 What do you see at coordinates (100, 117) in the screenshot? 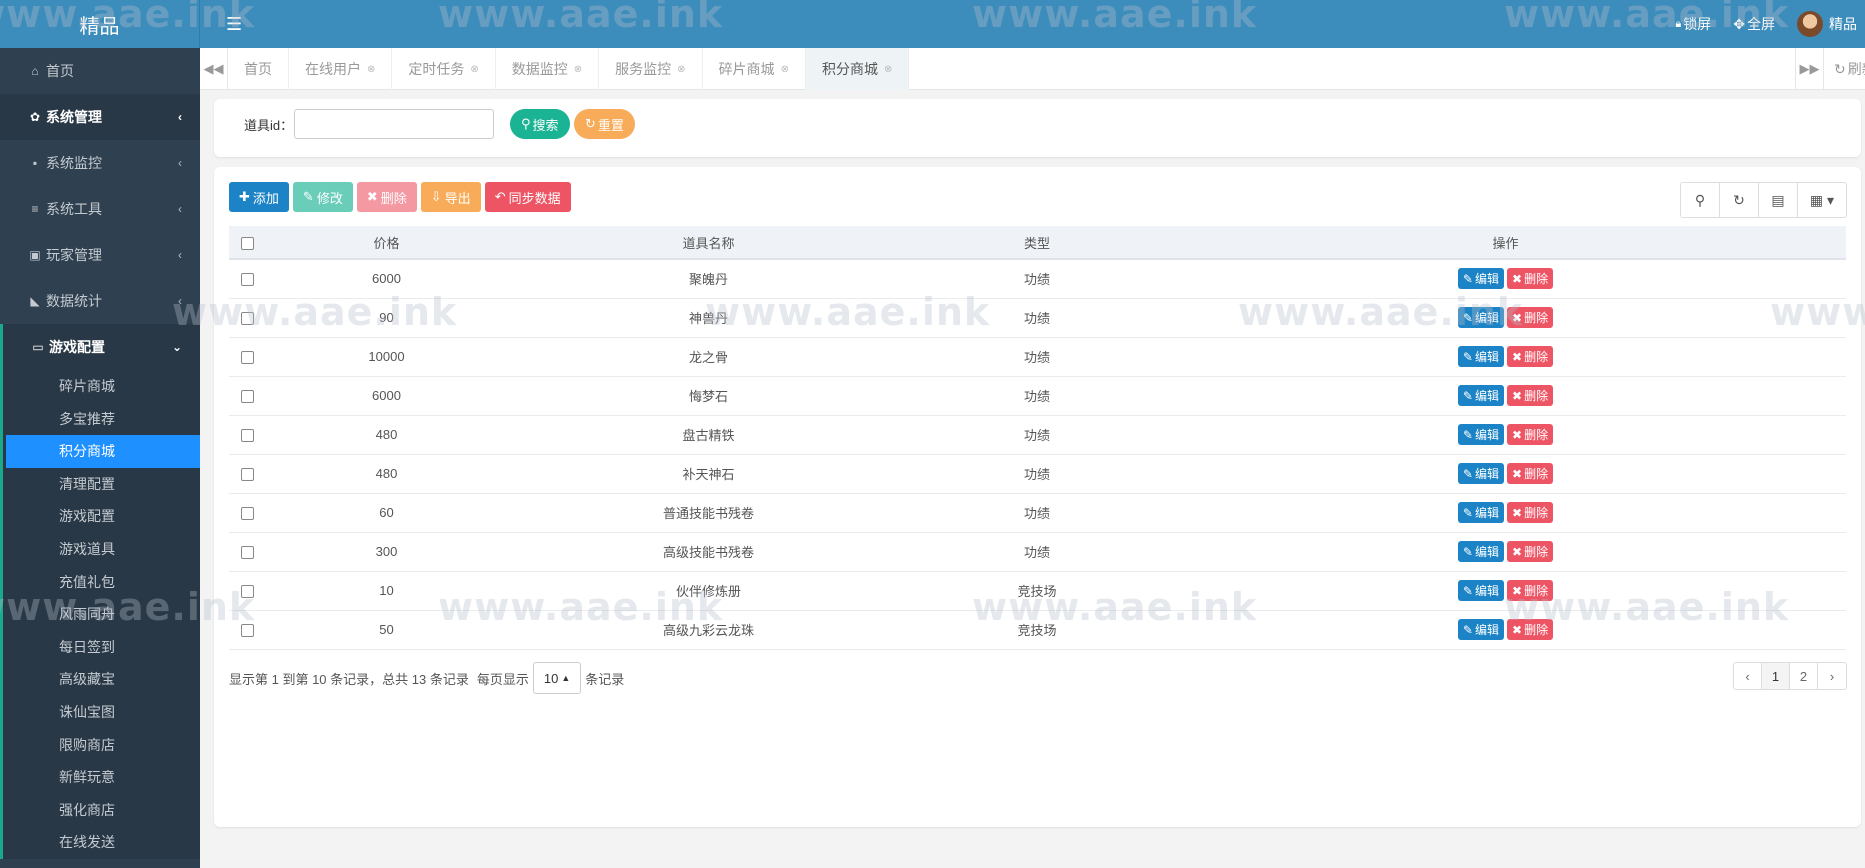
I see `sidebar-item-system-management: ✿ 系统管理 ‹` at bounding box center [100, 117].